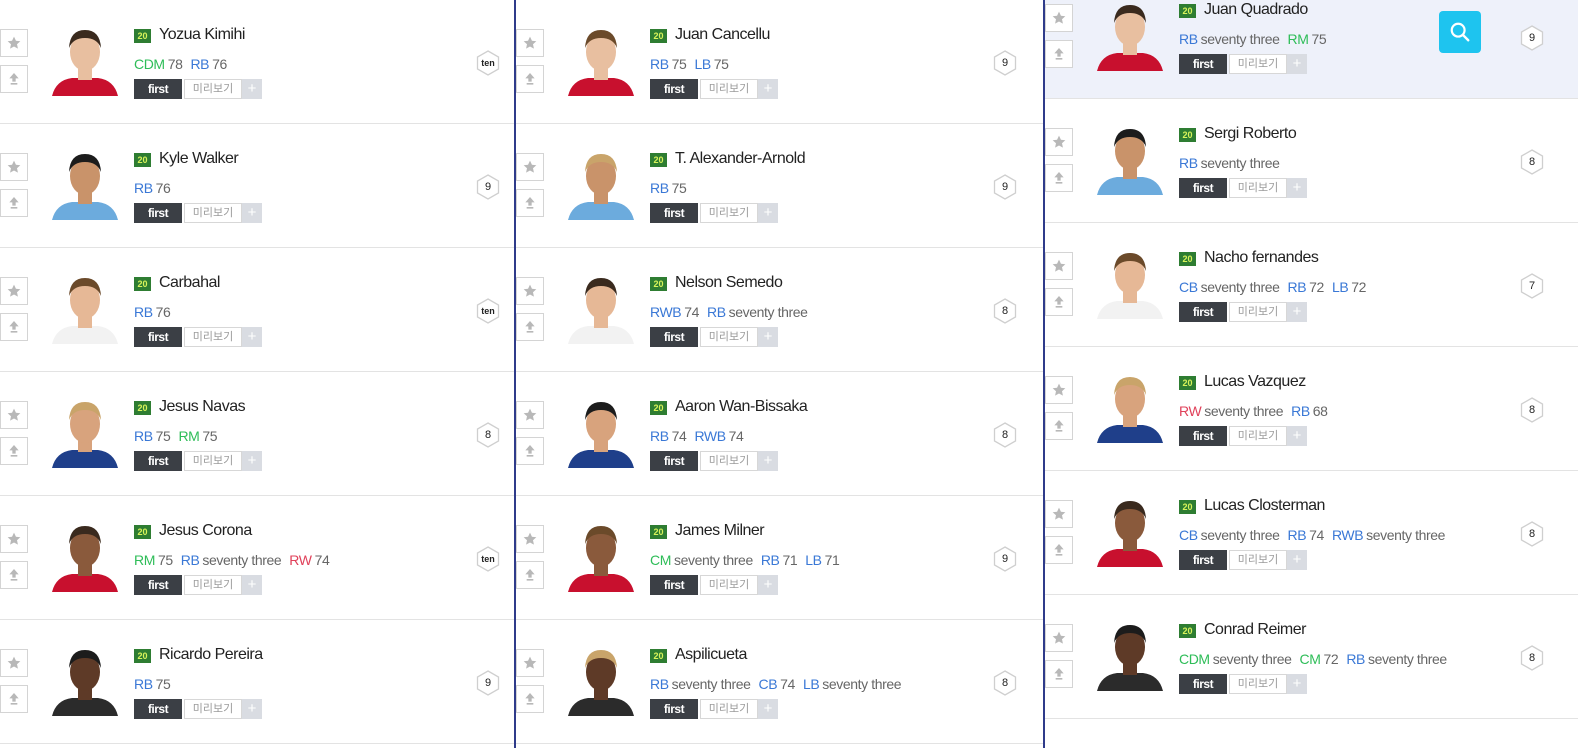 Image resolution: width=1578 pixels, height=748 pixels. I want to click on player-name: Sergi Roberto, so click(1250, 134).